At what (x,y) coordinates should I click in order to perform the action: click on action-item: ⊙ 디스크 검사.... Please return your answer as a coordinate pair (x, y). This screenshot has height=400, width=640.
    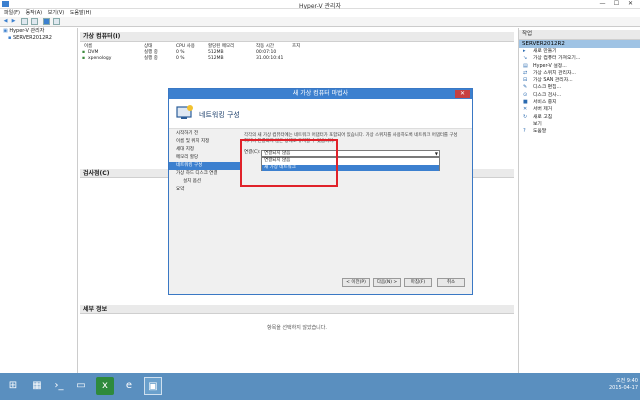
    Looking at the image, I should click on (579, 95).